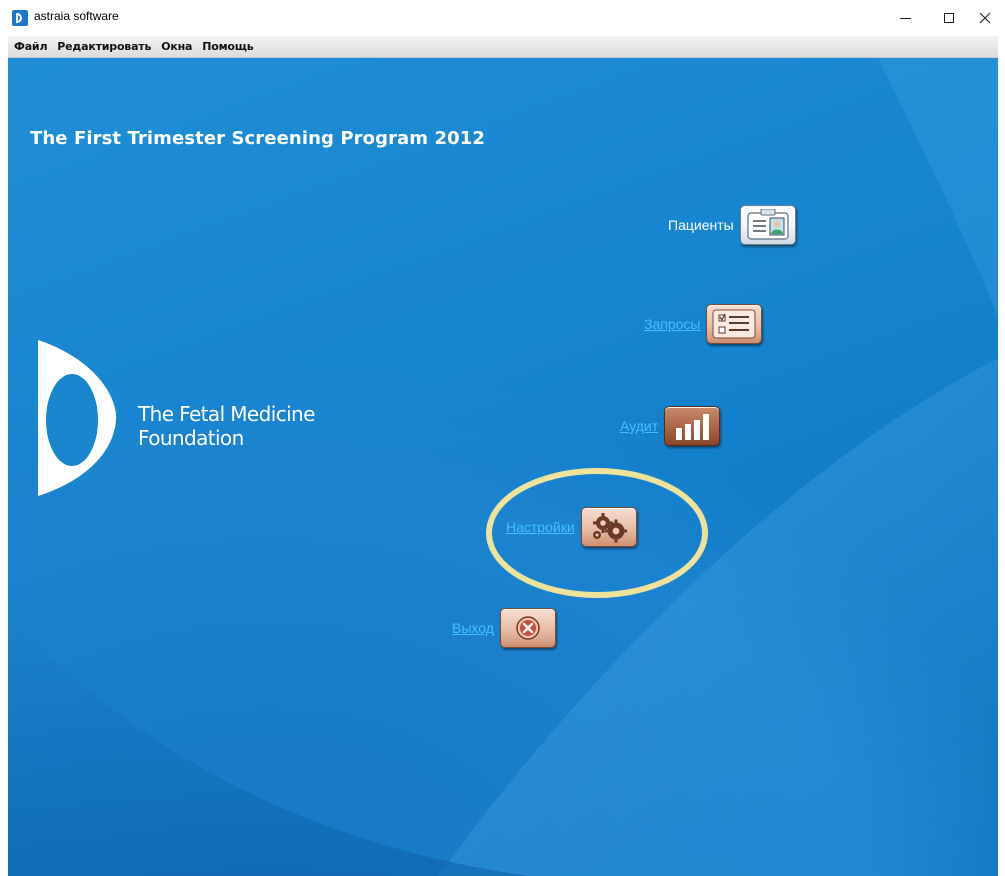  Describe the element at coordinates (76, 16) in the screenshot. I see `window-title: astraia software` at that location.